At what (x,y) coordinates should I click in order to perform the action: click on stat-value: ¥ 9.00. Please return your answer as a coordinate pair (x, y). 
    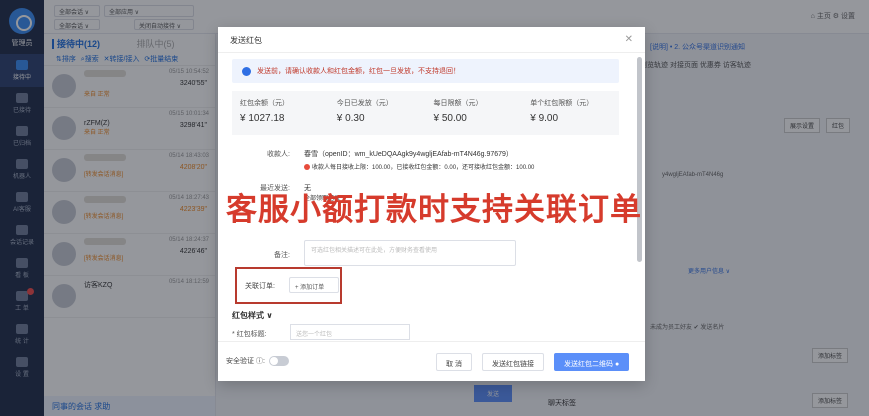
    Looking at the image, I should click on (544, 118).